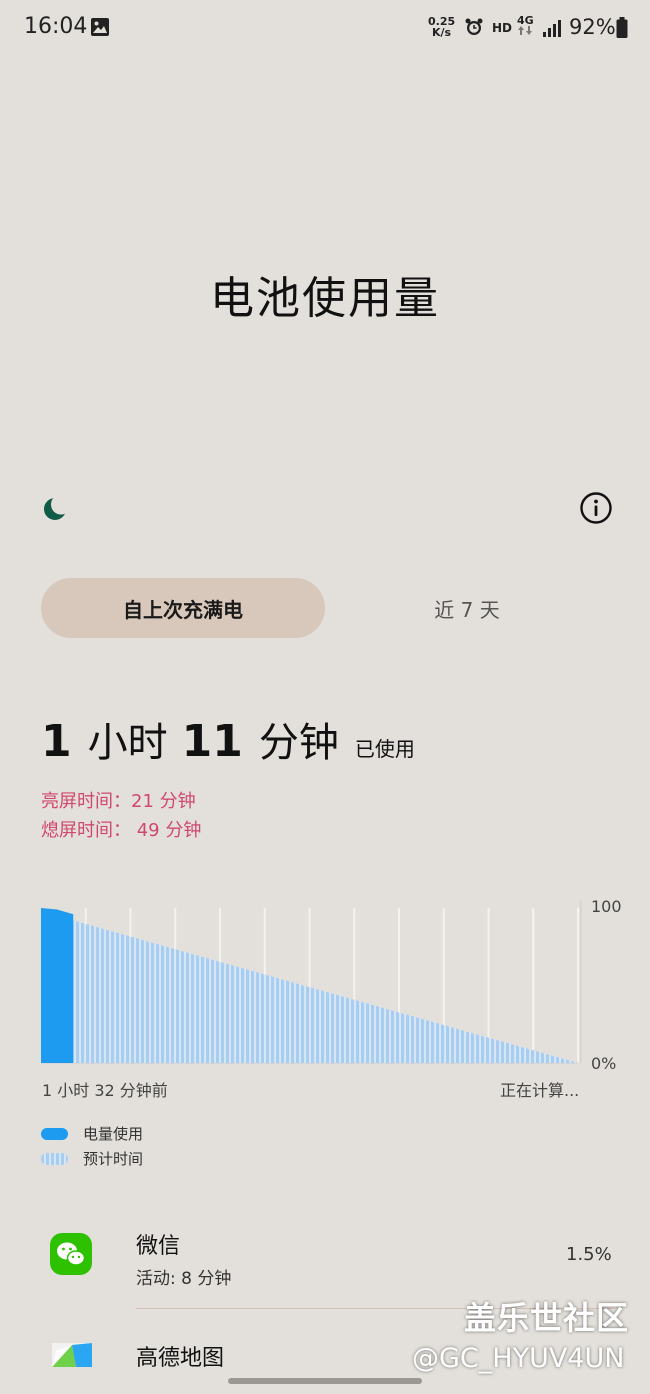 This screenshot has width=650, height=1394. I want to click on app-row-wechat: 微信 活动: 8 分钟 1.5%, so click(325, 1260).